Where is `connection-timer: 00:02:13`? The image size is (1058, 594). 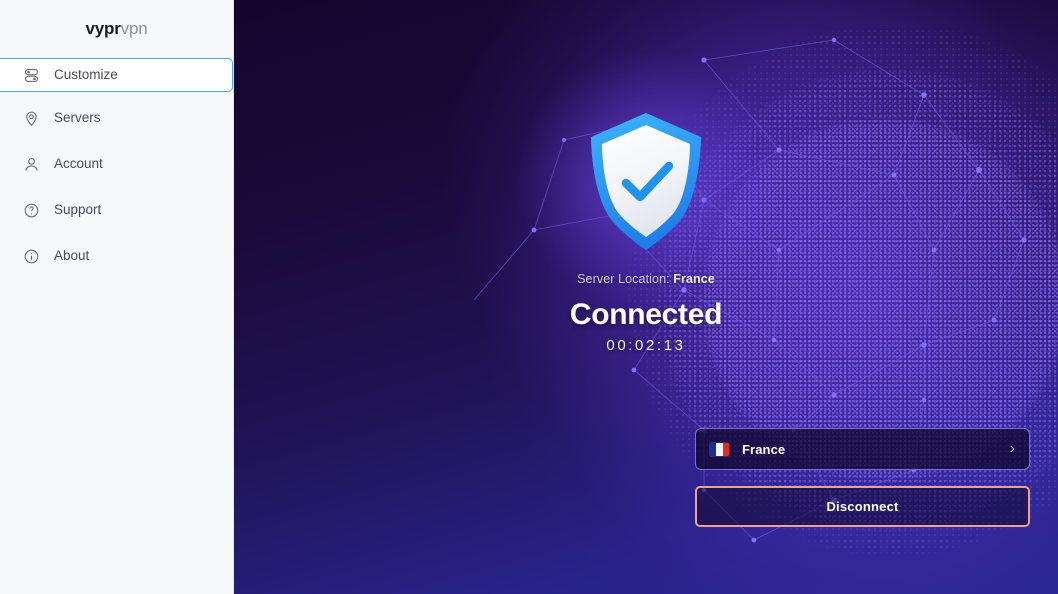
connection-timer: 00:02:13 is located at coordinates (646, 345).